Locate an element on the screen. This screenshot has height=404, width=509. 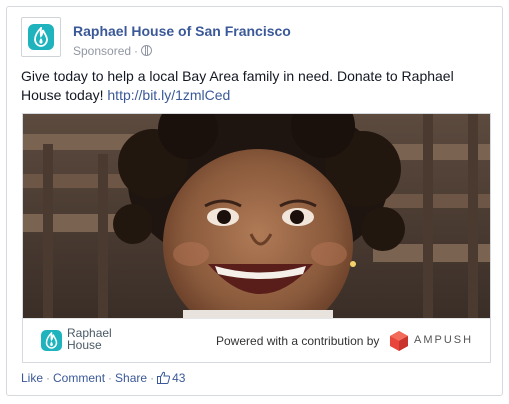
brand-name: Raphael House is located at coordinates (97, 339).